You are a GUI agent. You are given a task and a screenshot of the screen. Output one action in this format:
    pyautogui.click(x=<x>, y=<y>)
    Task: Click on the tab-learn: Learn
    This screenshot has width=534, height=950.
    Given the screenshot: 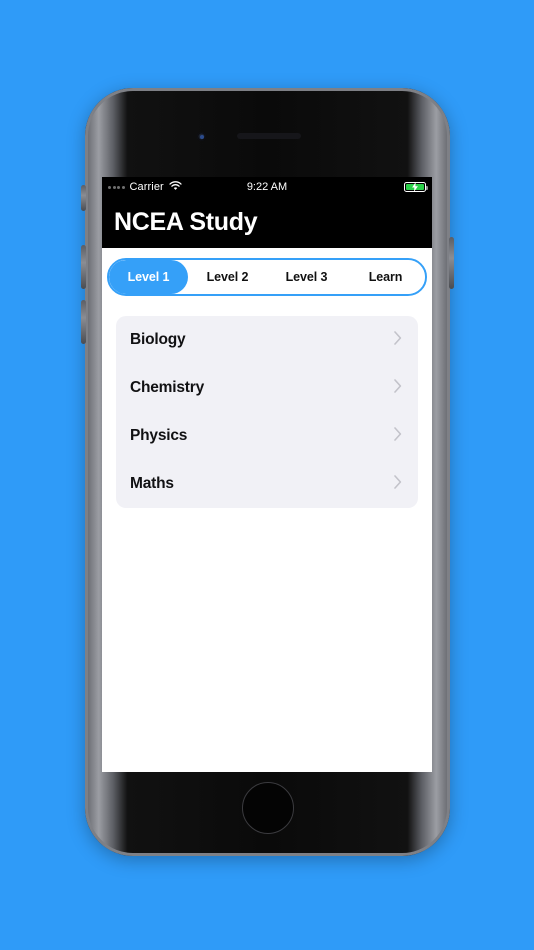 What is the action you would take?
    pyautogui.click(x=385, y=277)
    